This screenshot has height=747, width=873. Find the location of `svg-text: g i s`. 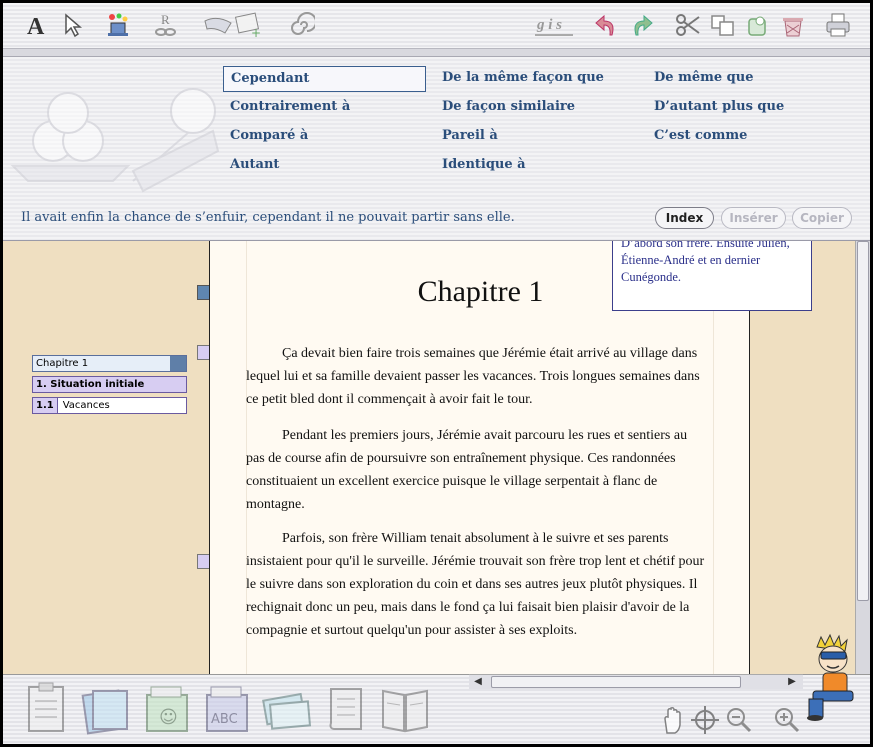

svg-text: g i s is located at coordinates (549, 25).